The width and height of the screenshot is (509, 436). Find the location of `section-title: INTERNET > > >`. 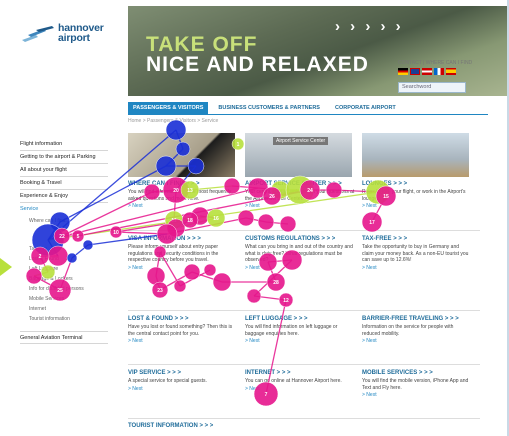

section-title: INTERNET > > > is located at coordinates (300, 373).